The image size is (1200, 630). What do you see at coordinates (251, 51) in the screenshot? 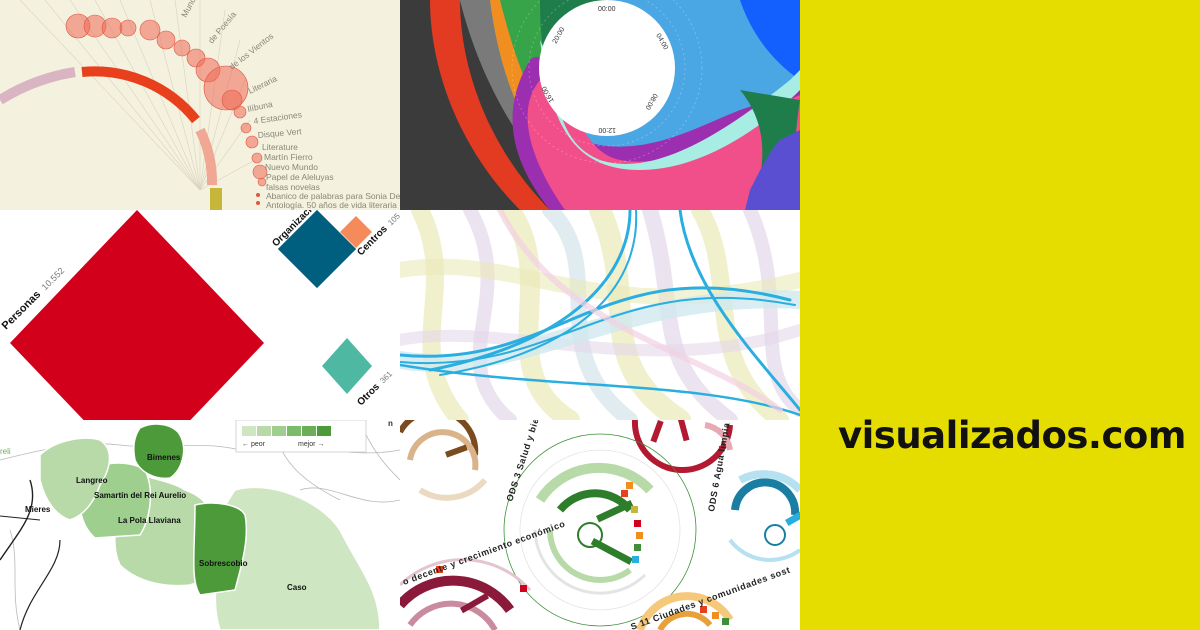
I see `book-label: de los Vientos` at bounding box center [251, 51].